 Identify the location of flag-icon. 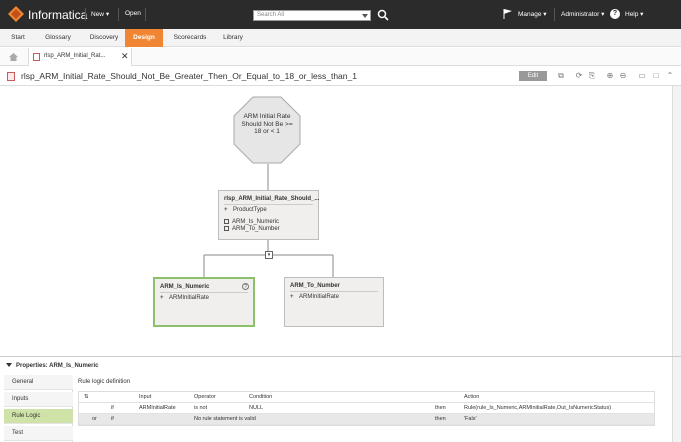
(507, 14).